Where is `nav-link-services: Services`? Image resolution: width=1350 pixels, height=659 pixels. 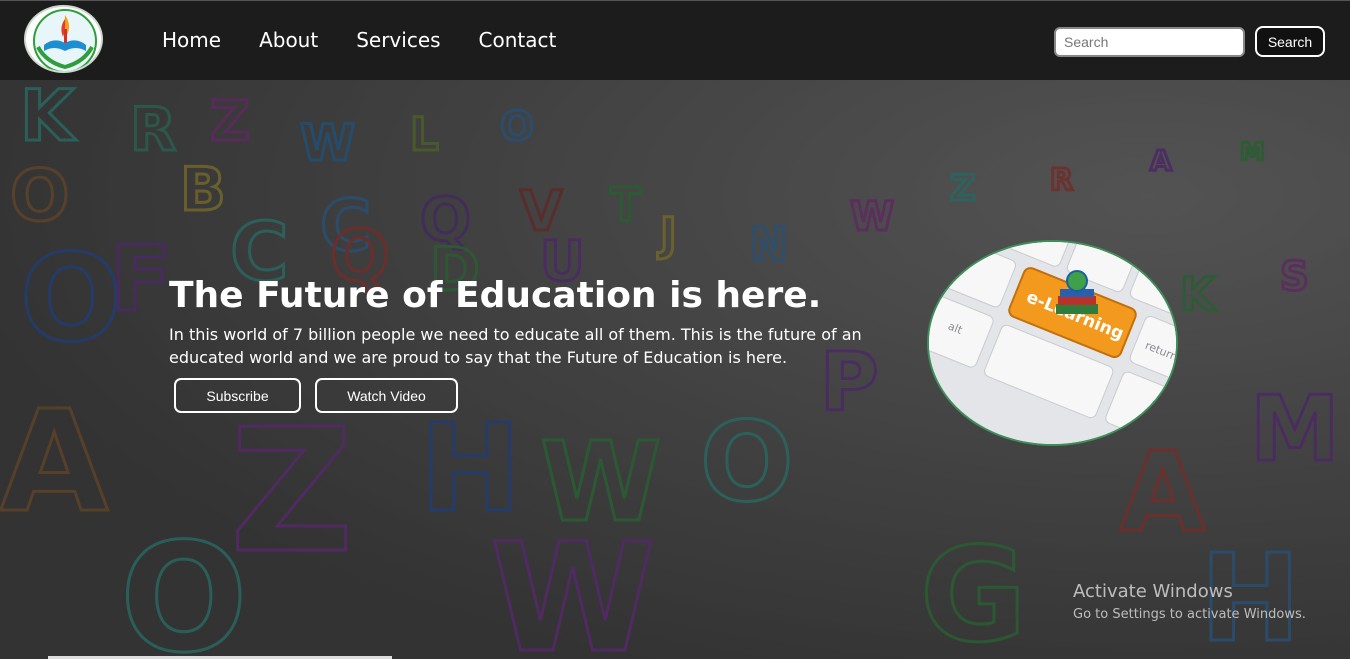 nav-link-services: Services is located at coordinates (398, 40).